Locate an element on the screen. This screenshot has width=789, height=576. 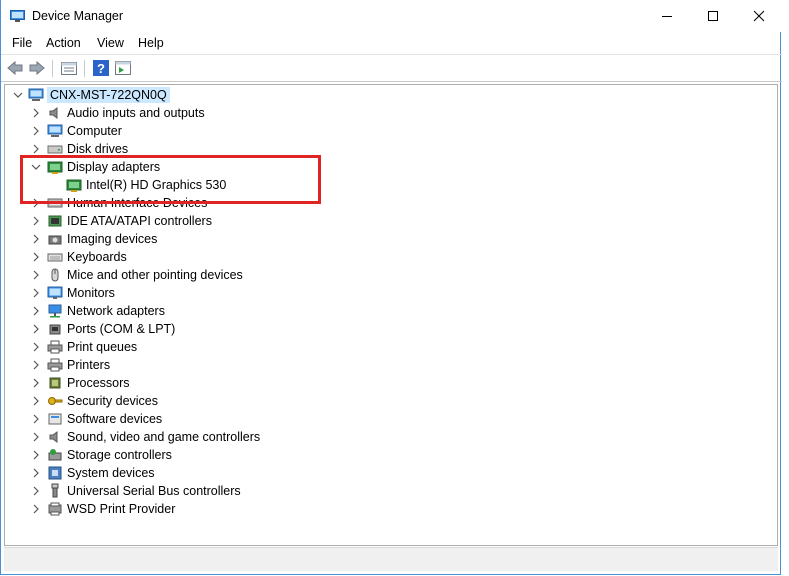
speaker-icon is located at coordinates (53, 113).